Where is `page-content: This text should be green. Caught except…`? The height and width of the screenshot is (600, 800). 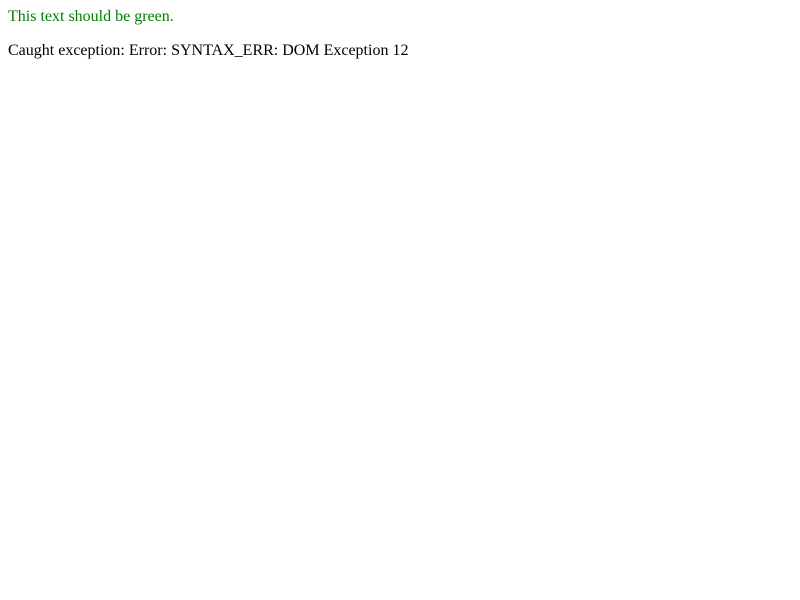
page-content: This text should be green. Caught except… is located at coordinates (400, 34).